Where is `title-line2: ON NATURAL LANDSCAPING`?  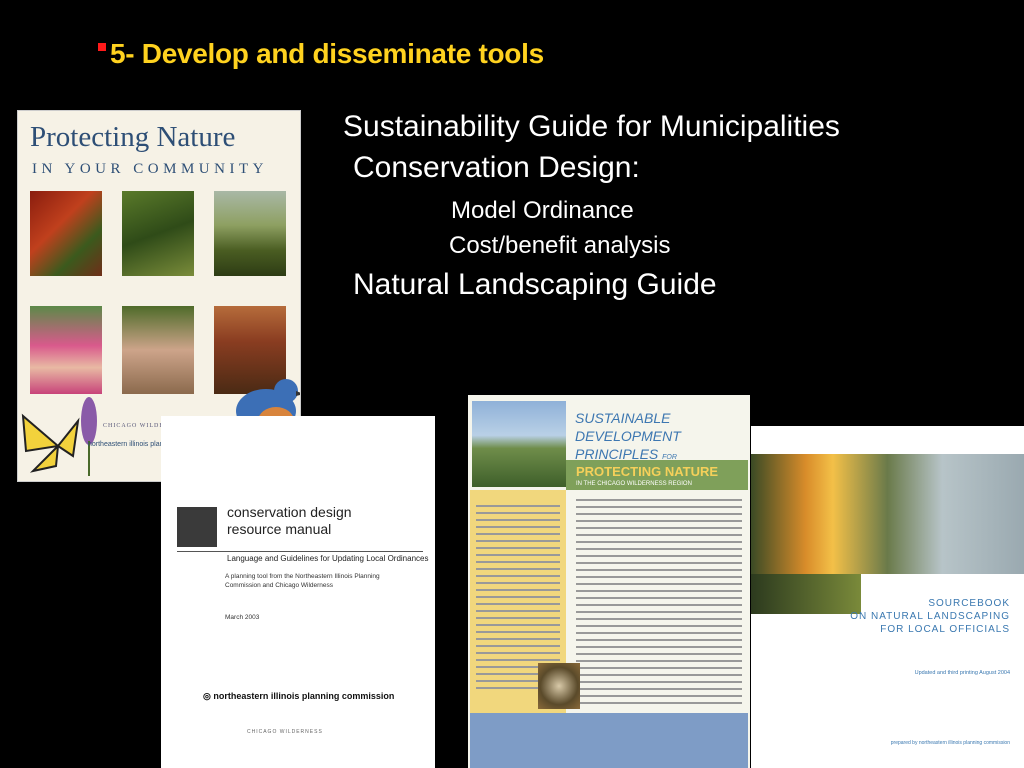 title-line2: ON NATURAL LANDSCAPING is located at coordinates (930, 616).